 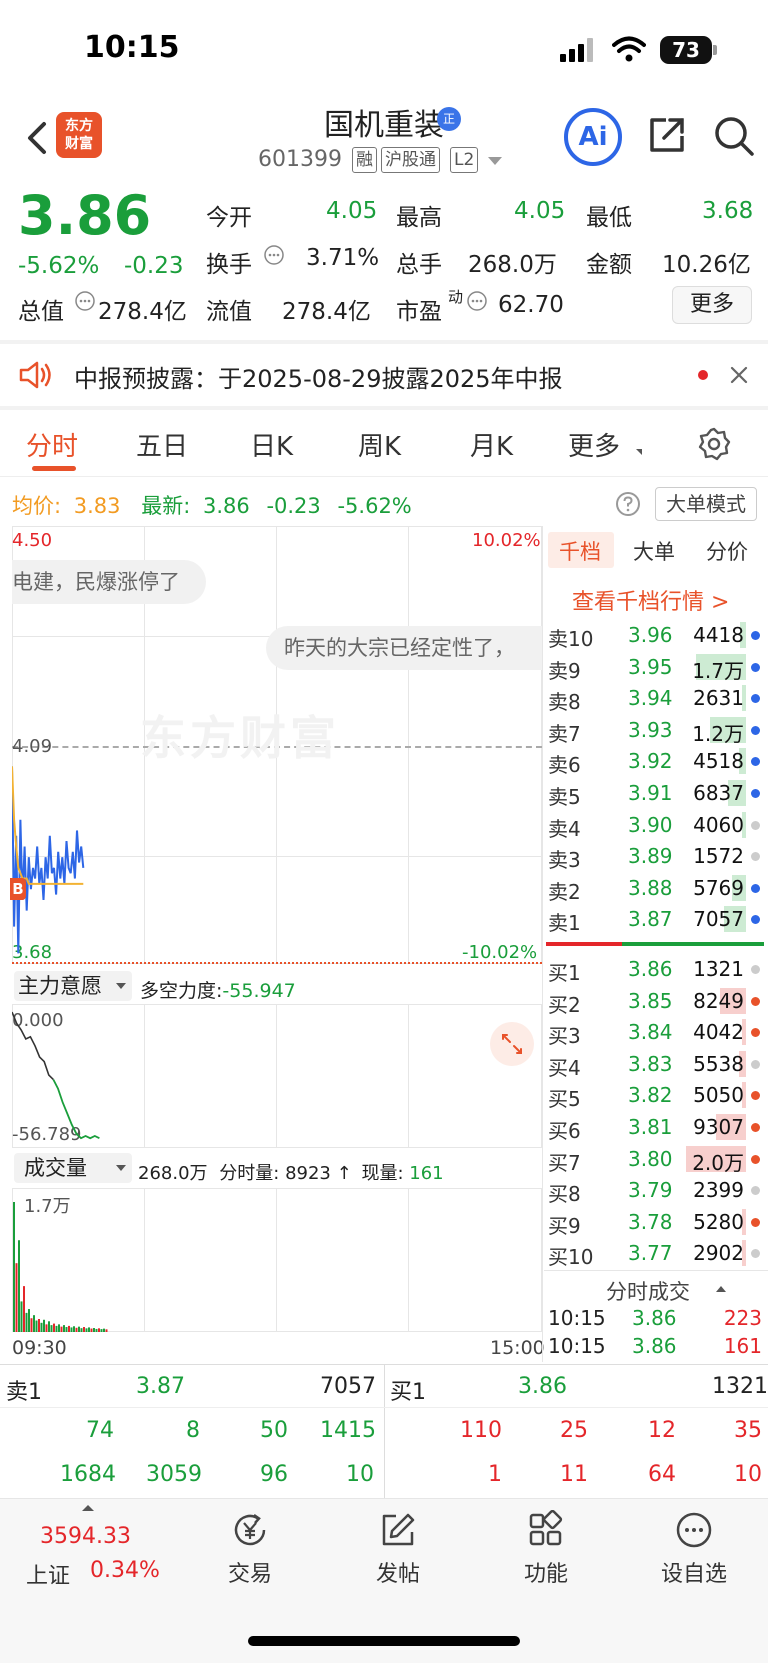 I want to click on stock-switch-caret-icon, so click(x=495, y=161).